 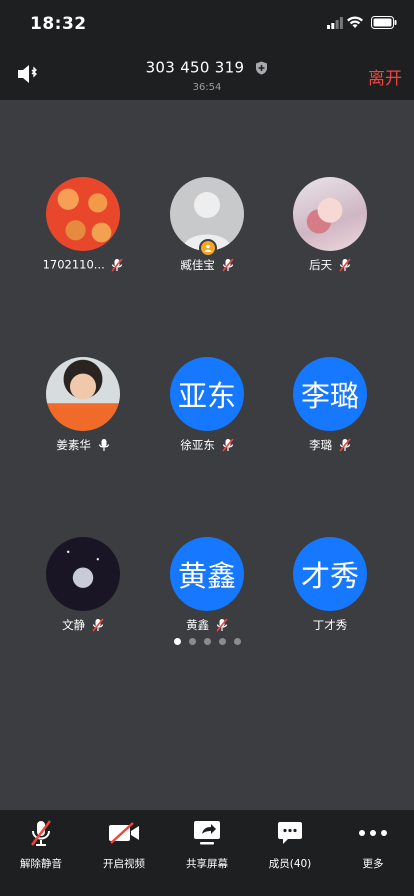 I want to click on bottom-toolbar: 解除静音 开启视频 共享屏幕 成员(40) 更多, so click(x=207, y=853).